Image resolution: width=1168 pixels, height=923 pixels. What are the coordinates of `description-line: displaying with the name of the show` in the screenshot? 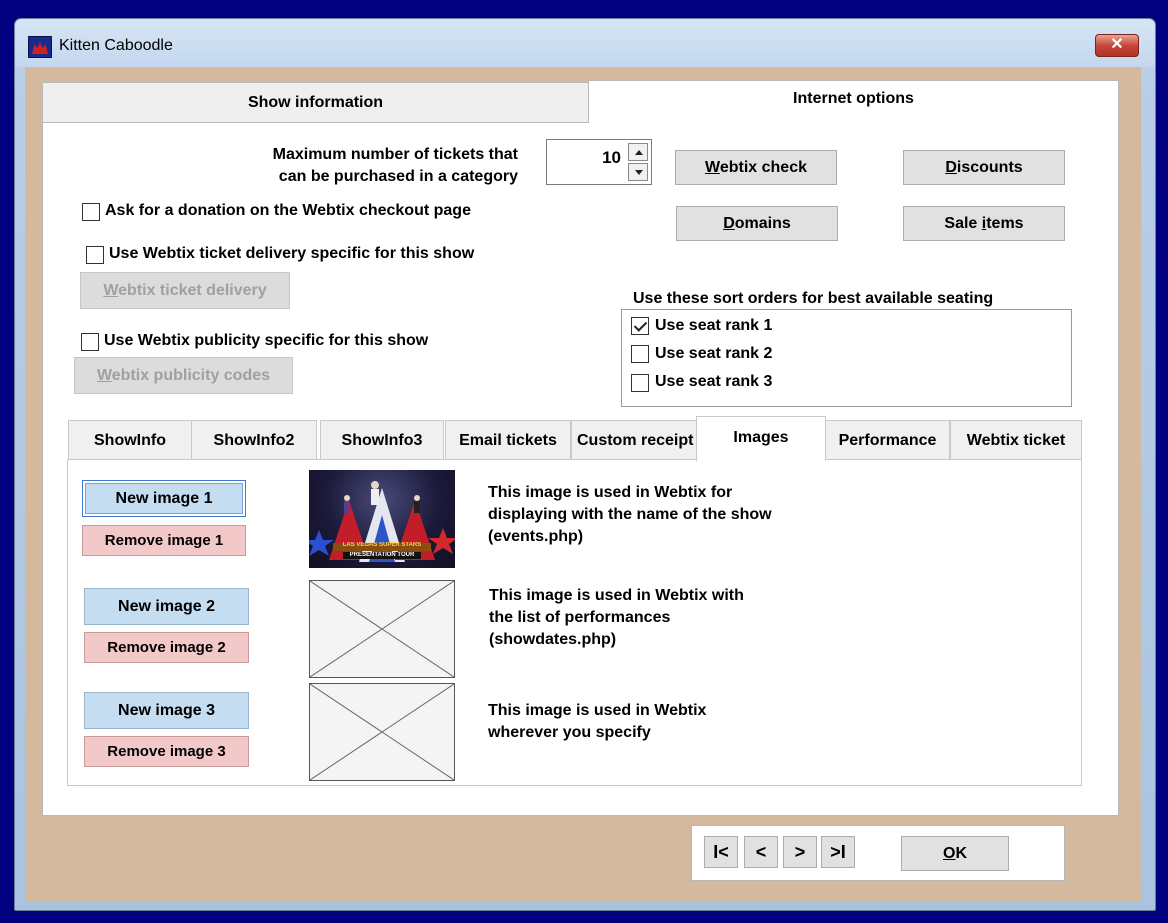 It's located at (630, 514).